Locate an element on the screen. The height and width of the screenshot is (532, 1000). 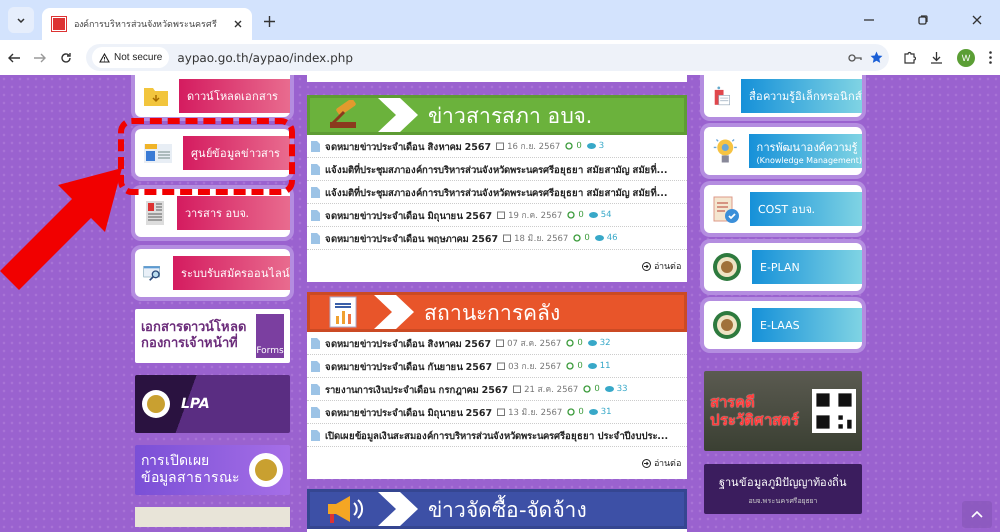
url-text: aypao.go.th/aypao/index.php is located at coordinates (265, 57).